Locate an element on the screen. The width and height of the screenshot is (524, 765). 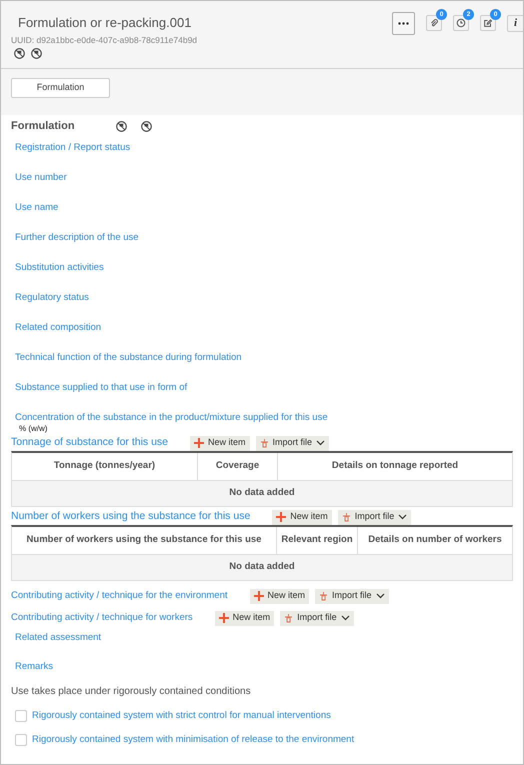
field-label: Use name is located at coordinates (264, 208).